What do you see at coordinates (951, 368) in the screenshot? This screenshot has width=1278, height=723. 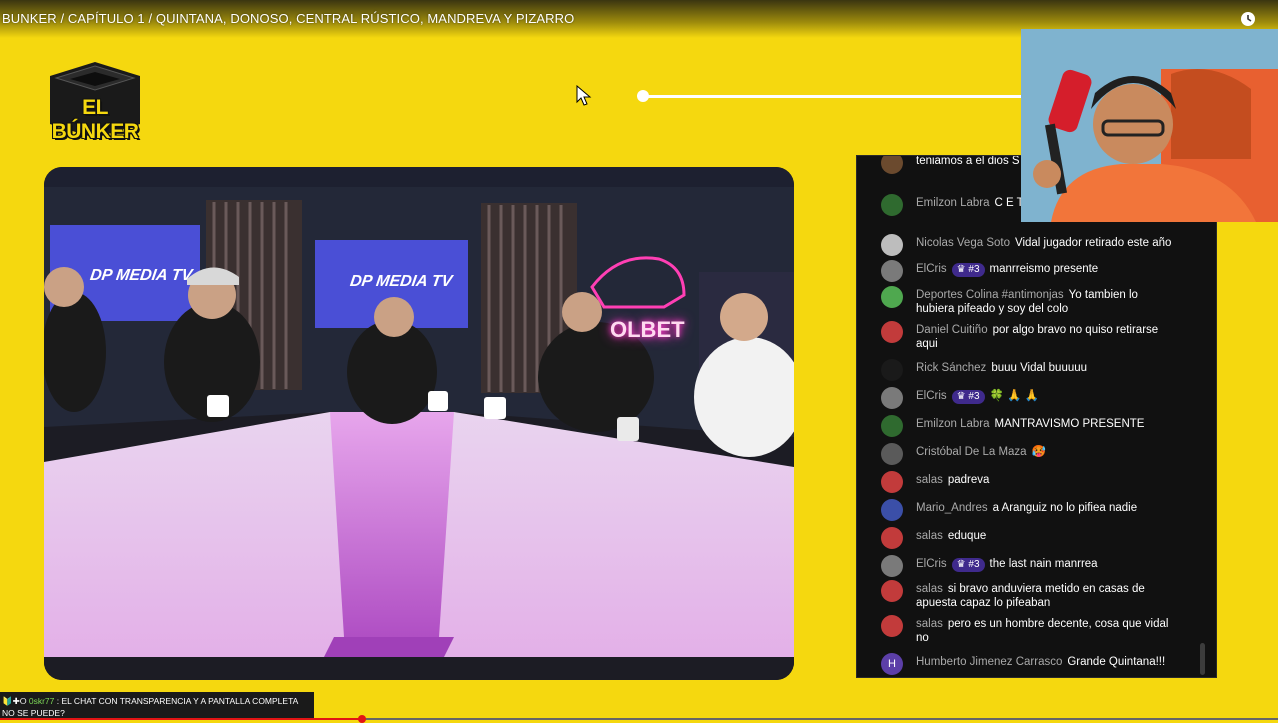 I see `chat-author-name: Rick Sánchez` at bounding box center [951, 368].